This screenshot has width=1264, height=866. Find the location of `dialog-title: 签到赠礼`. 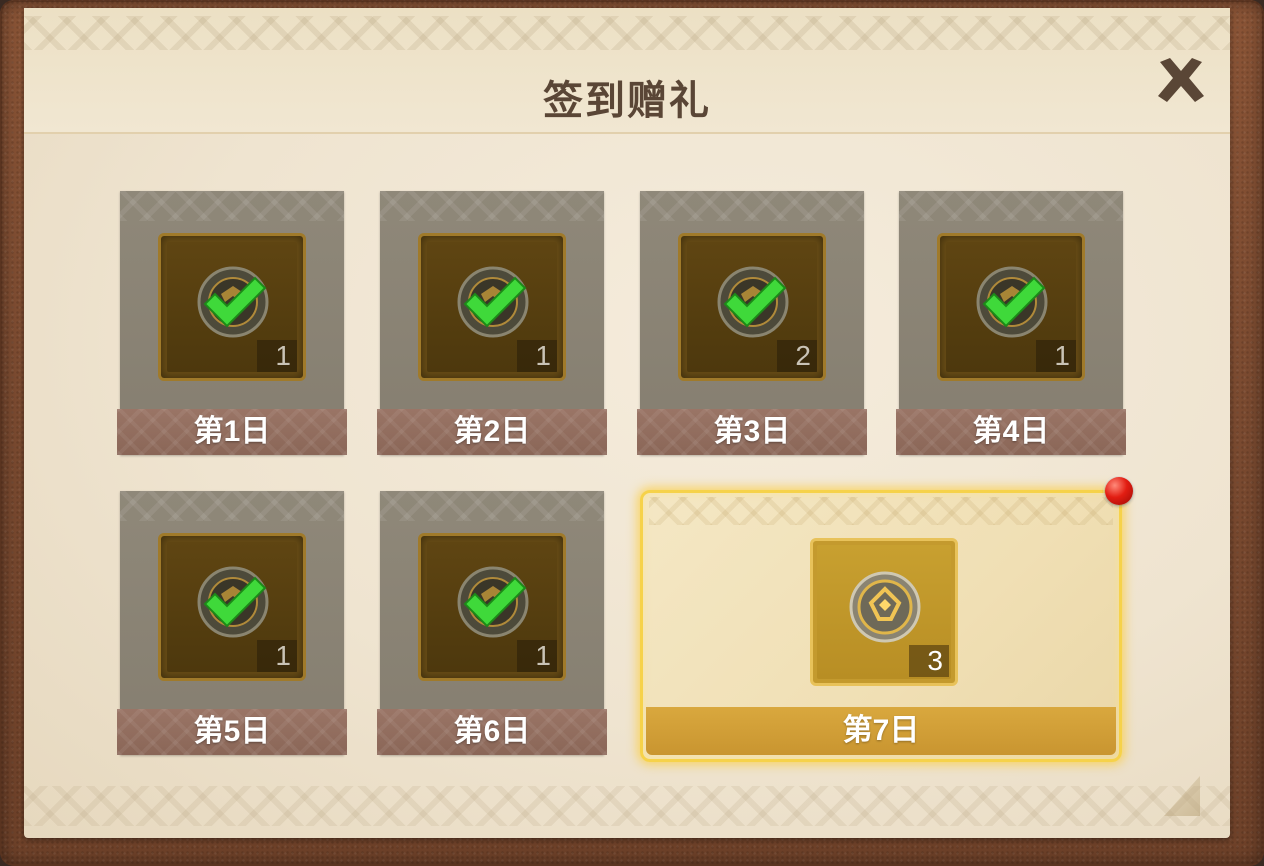

dialog-title: 签到赠礼 is located at coordinates (627, 100).